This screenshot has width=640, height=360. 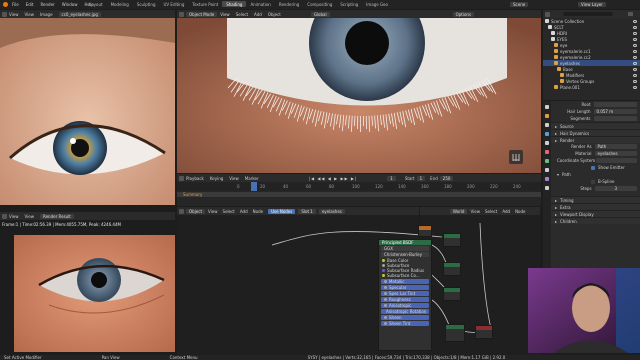 What do you see at coordinates (595, 206) in the screenshot?
I see `section-extra: ▸ Extra` at bounding box center [595, 206].